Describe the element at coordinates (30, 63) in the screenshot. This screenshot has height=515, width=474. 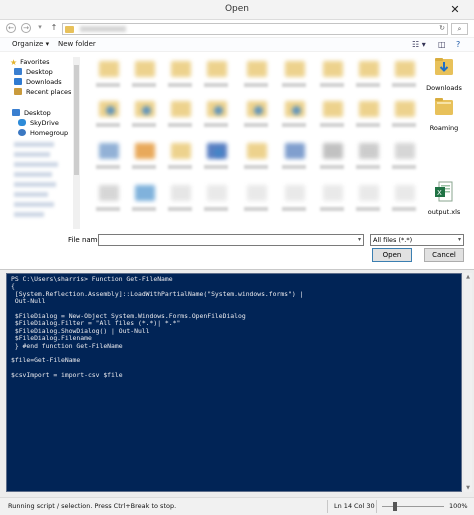
I see `nav-favorites: ★ Favorites` at that location.